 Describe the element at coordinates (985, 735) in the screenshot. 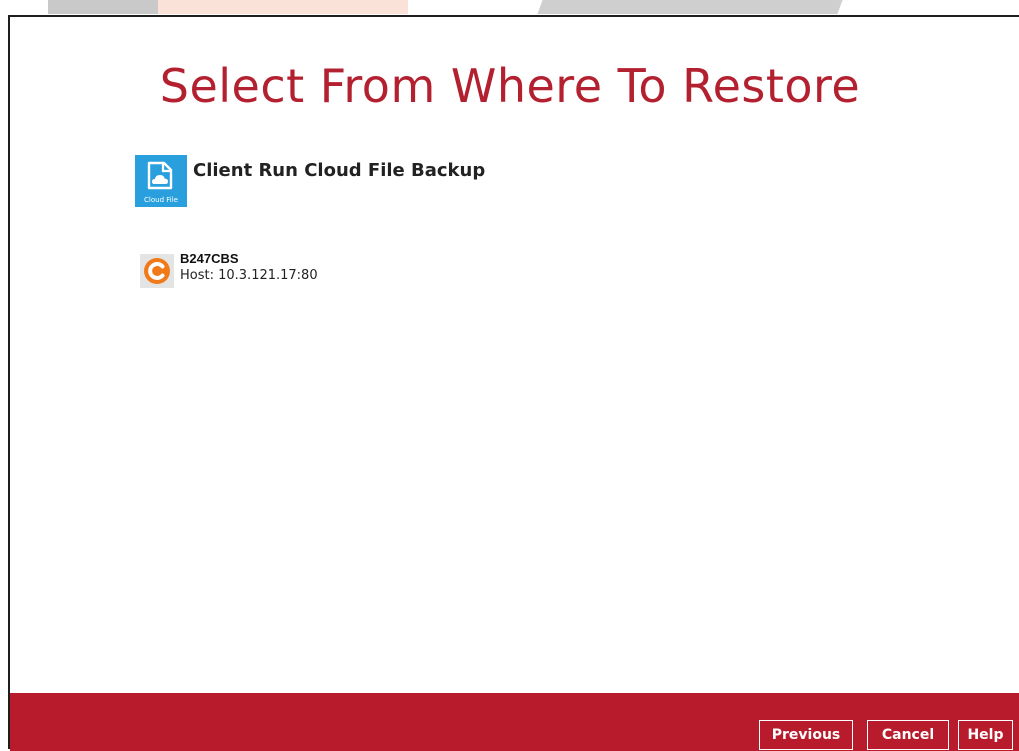

I see `help-button: Help` at that location.